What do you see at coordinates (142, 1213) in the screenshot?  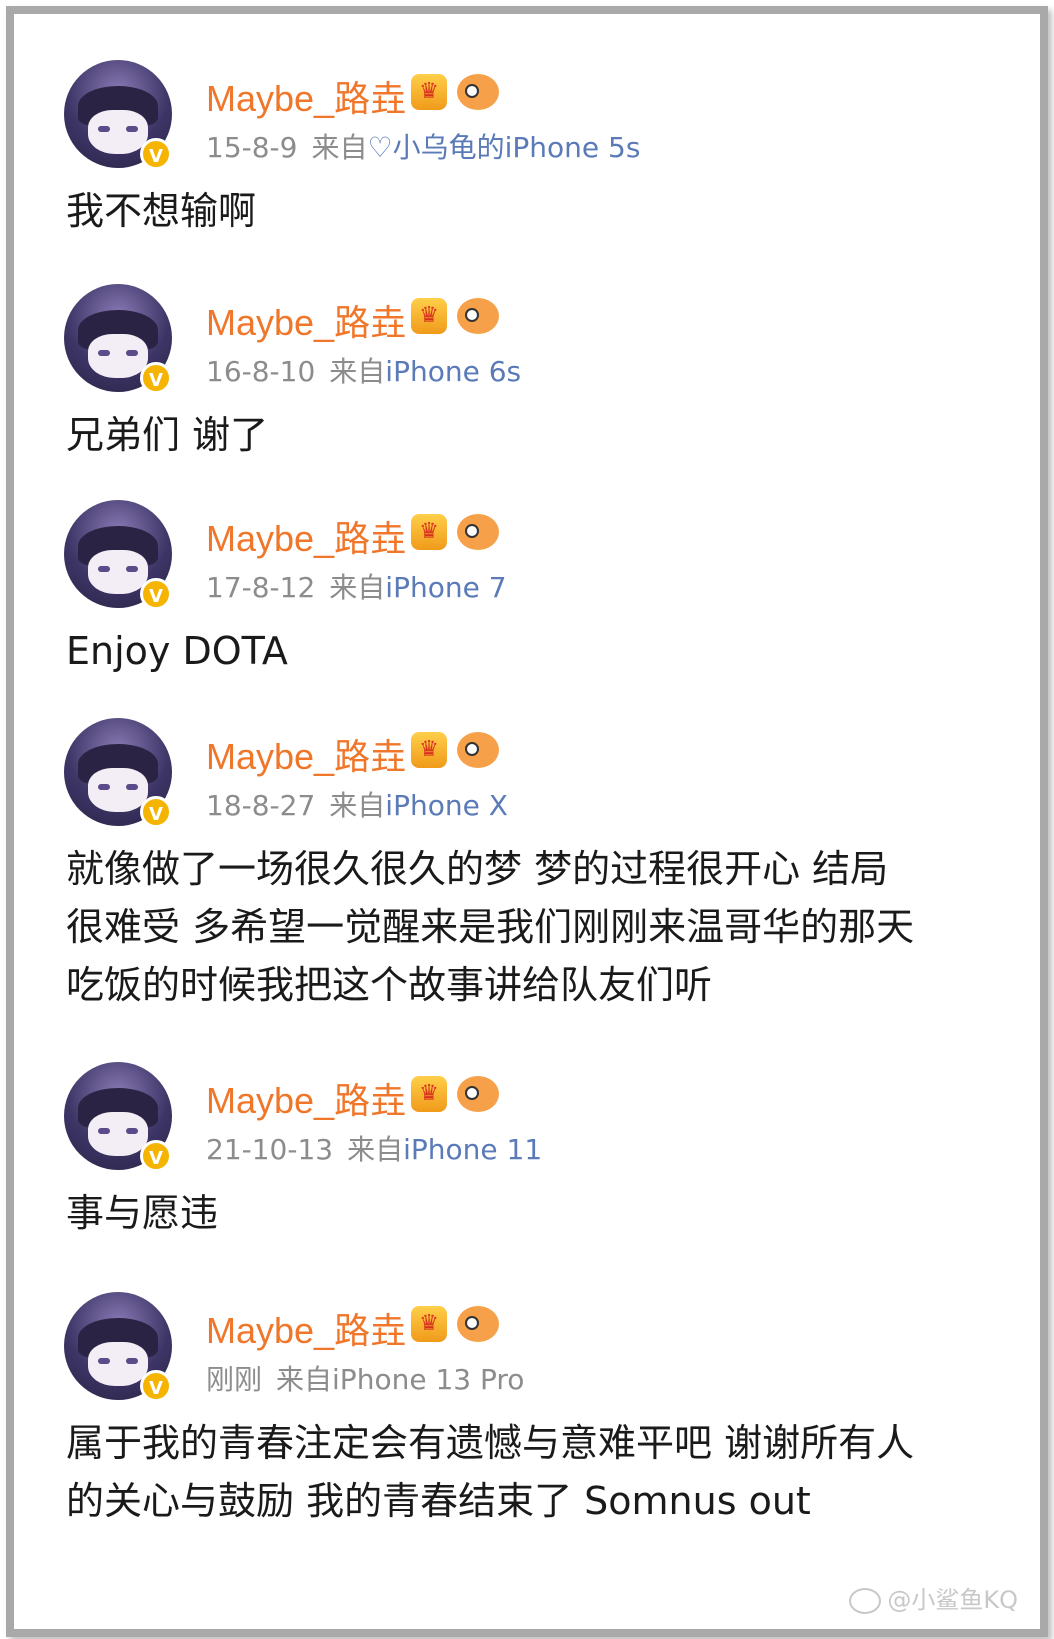 I see `post-text: 事与愿违` at bounding box center [142, 1213].